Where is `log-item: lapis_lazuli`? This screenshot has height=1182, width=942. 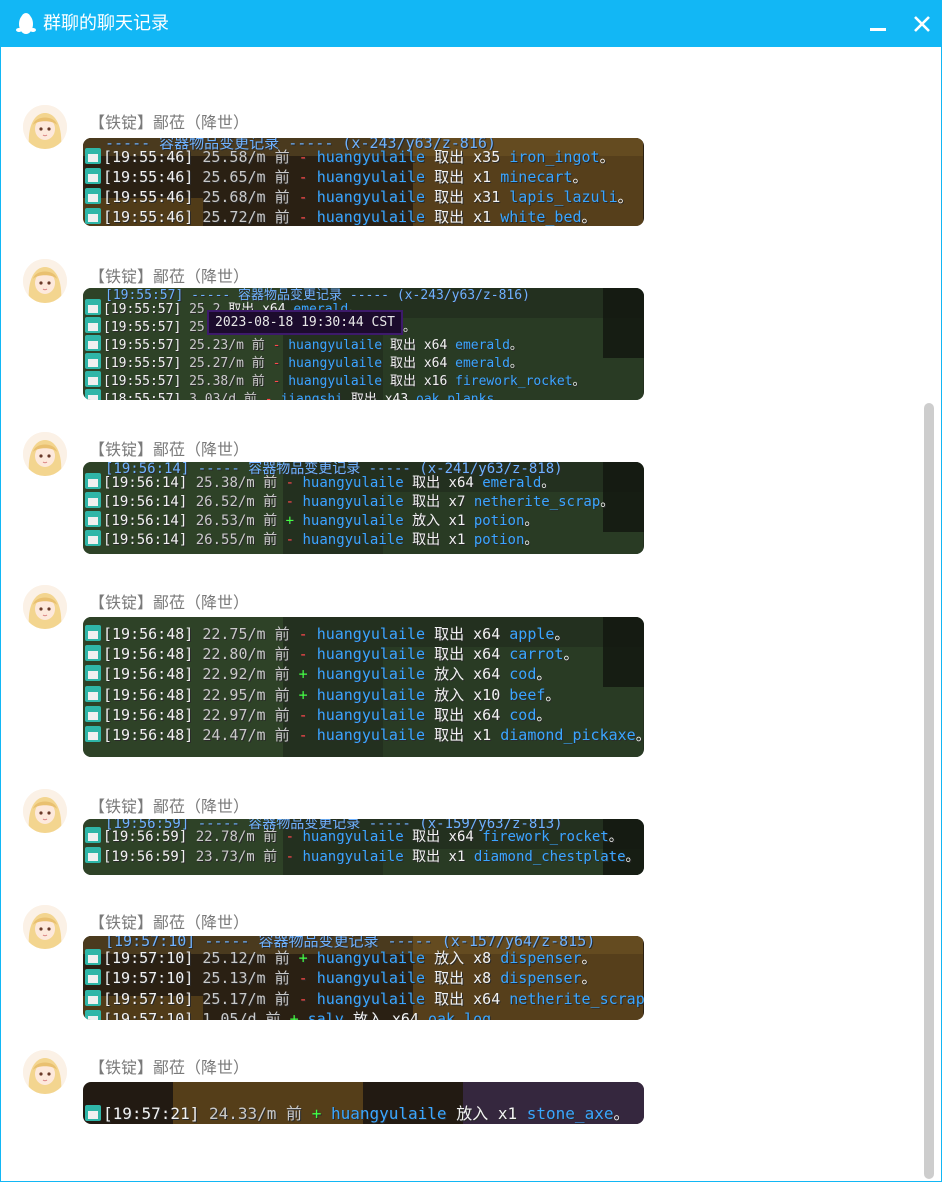
log-item: lapis_lazuli is located at coordinates (563, 197).